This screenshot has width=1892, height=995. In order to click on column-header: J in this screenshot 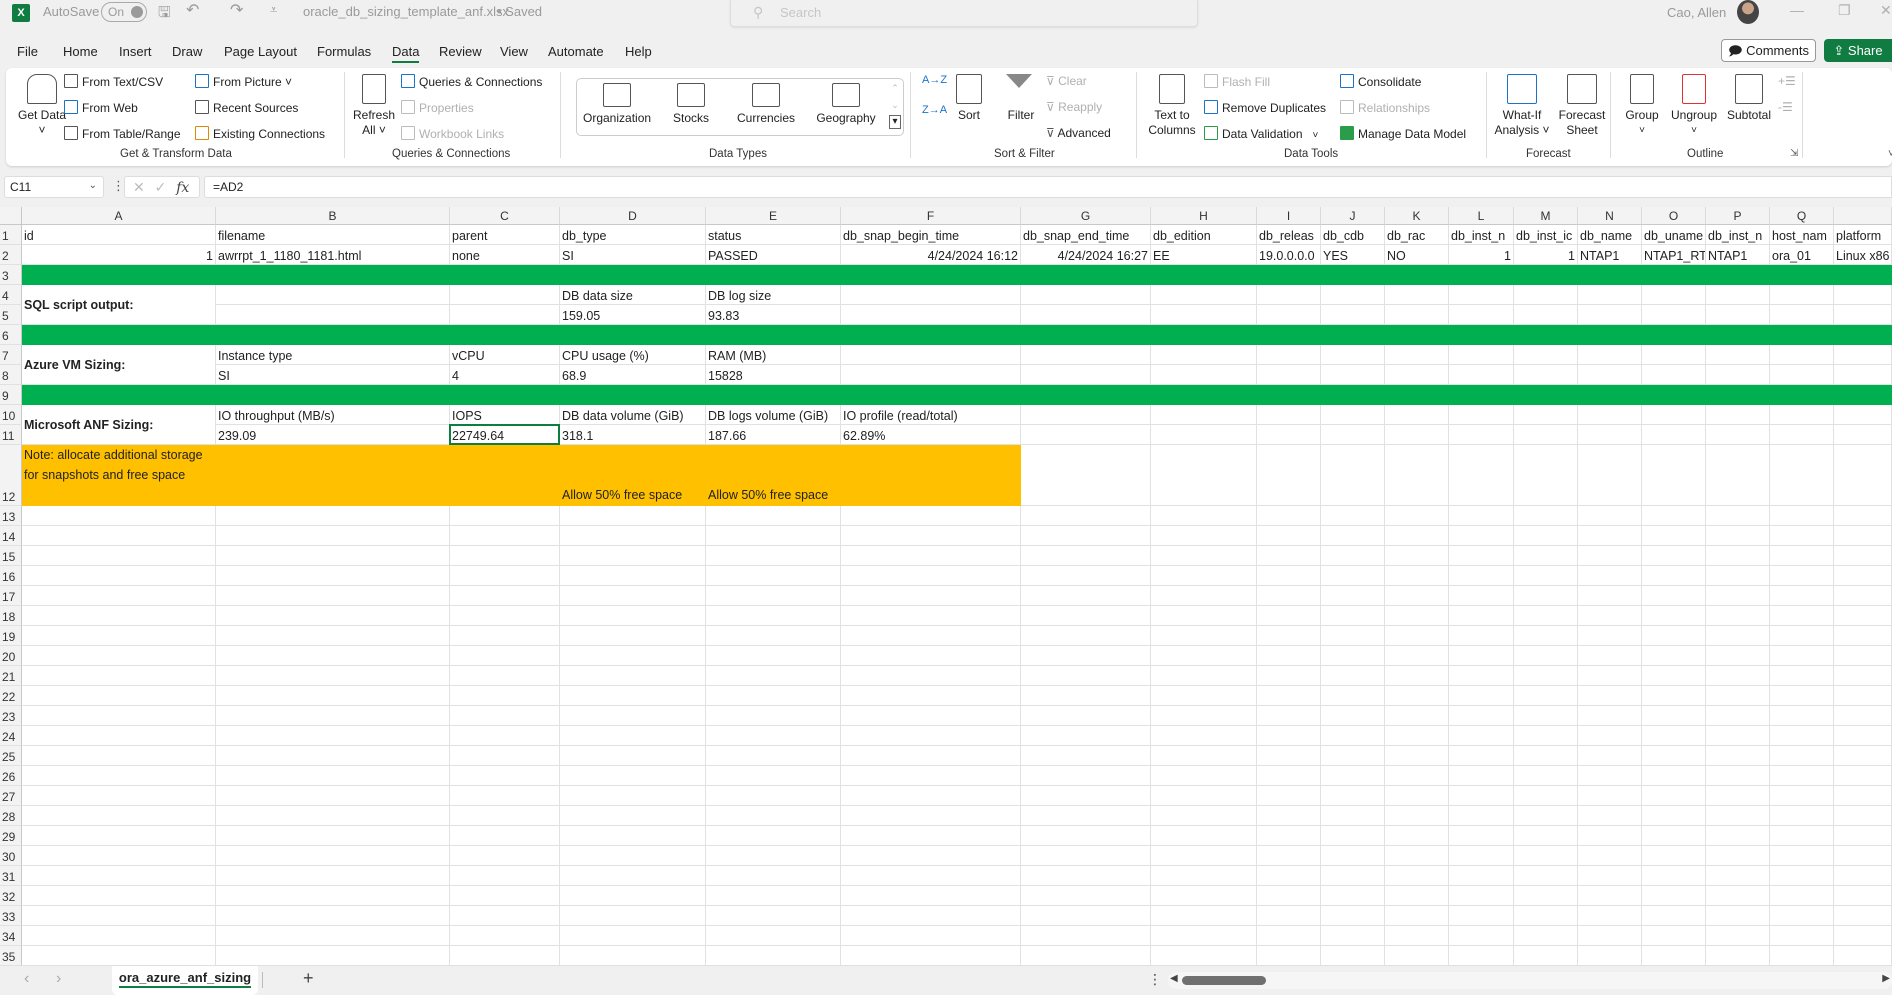, I will do `click(1353, 216)`.